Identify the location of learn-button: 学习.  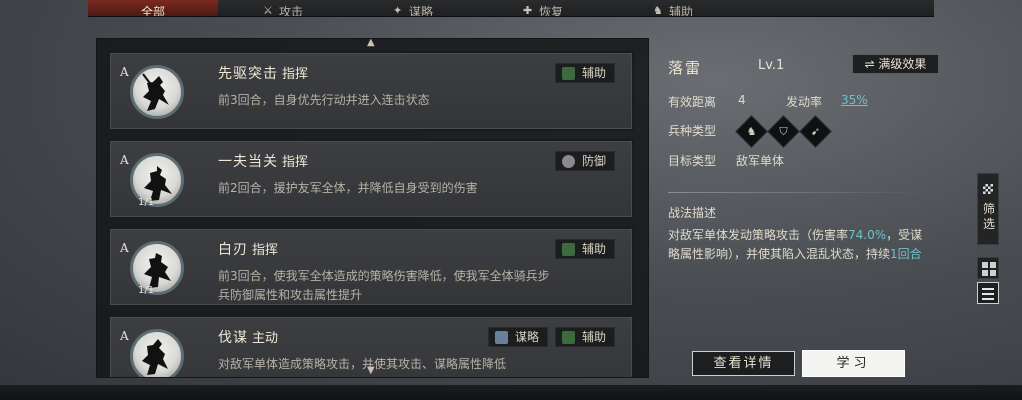
(853, 363).